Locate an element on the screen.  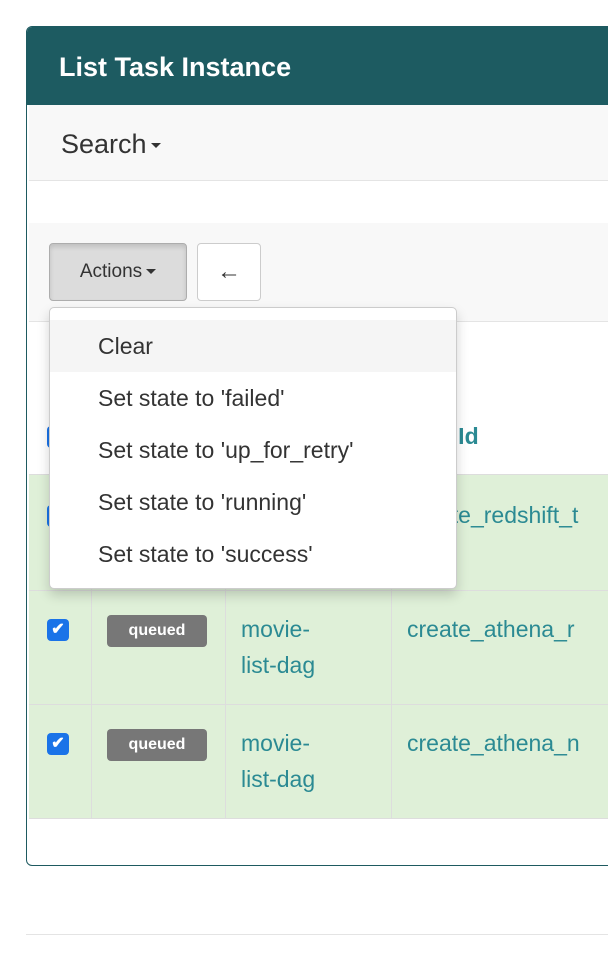
menu-item-set-success: Set state to 'success' is located at coordinates (253, 554).